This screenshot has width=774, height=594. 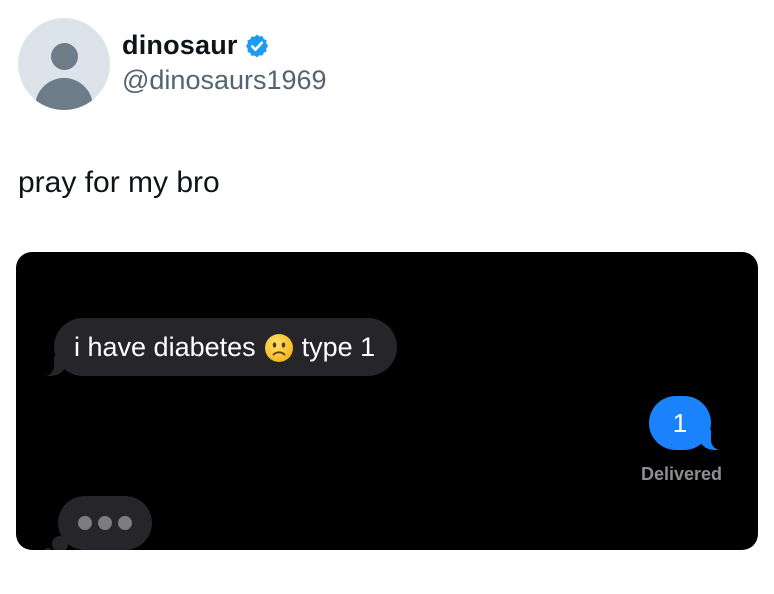 What do you see at coordinates (681, 474) in the screenshot?
I see `delivery-status: Delivered` at bounding box center [681, 474].